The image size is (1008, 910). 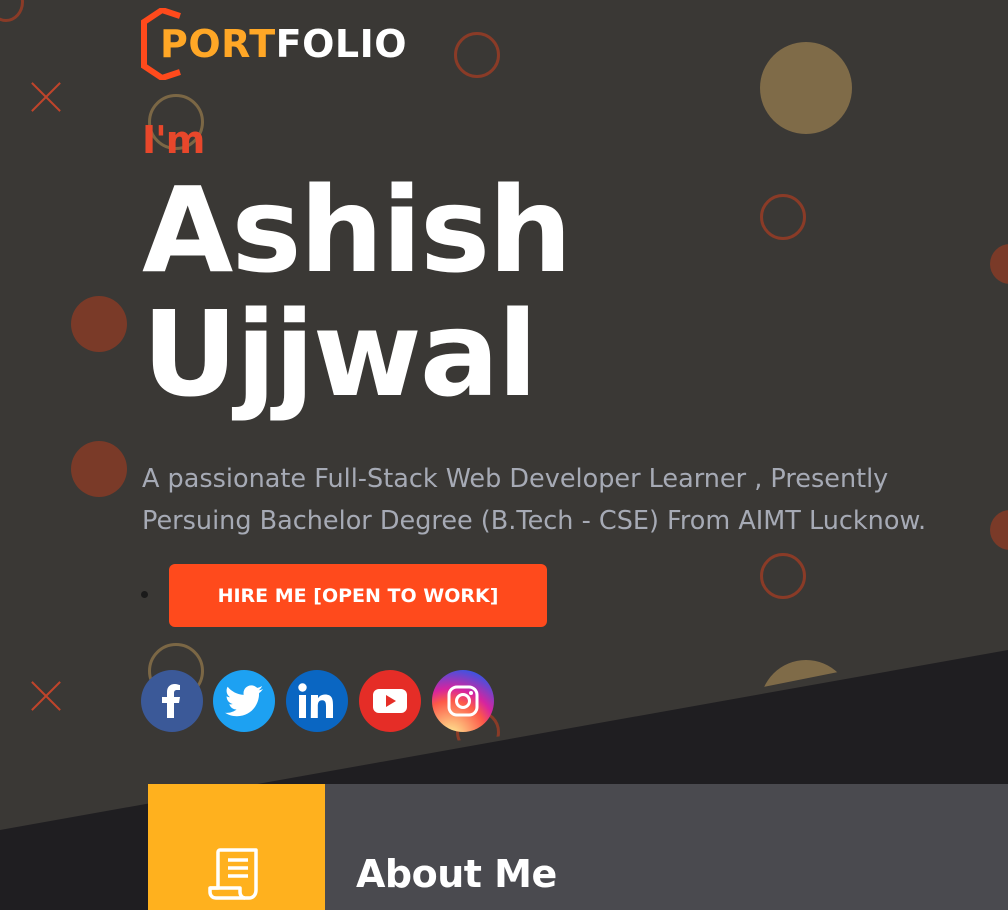 I want to click on logo: PORTFOLIO, so click(x=273, y=44).